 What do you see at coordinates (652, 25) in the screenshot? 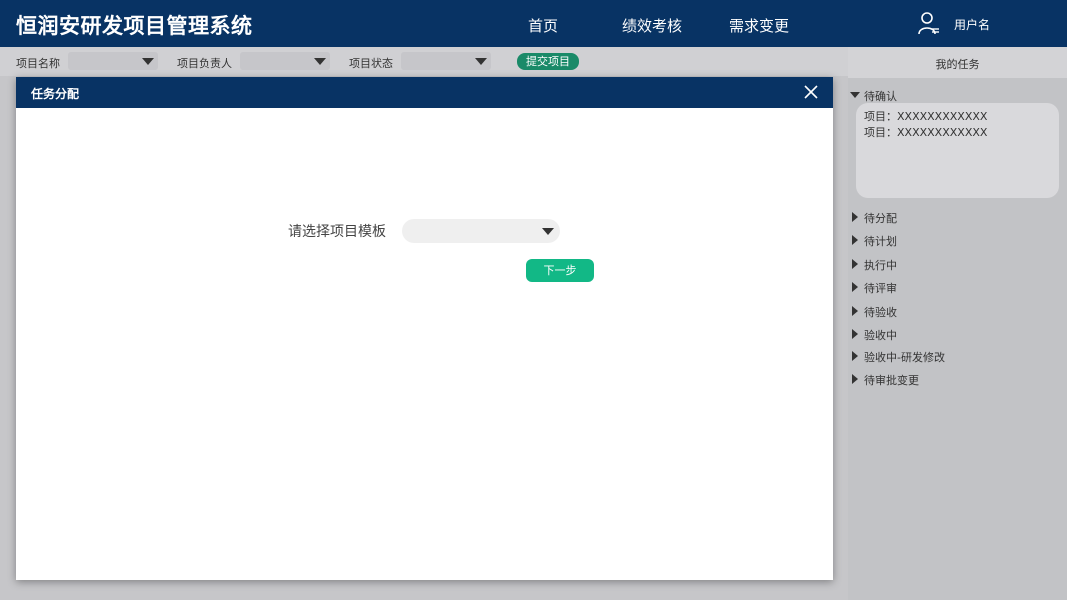
I see `nav-performance: 绩效考核` at bounding box center [652, 25].